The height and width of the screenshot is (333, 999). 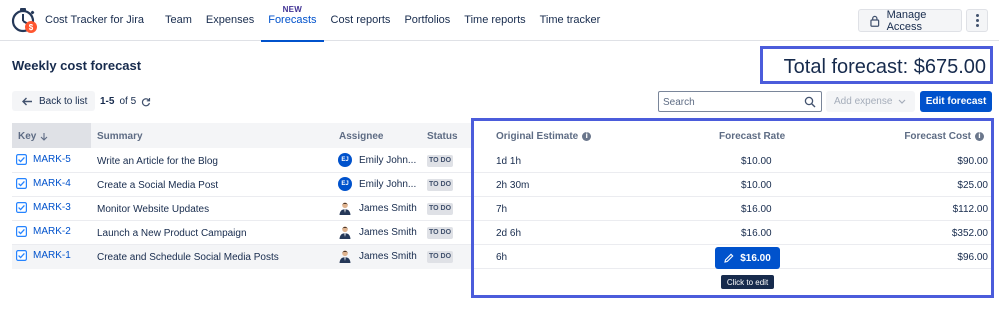 What do you see at coordinates (158, 185) in the screenshot?
I see `issue-summary: Create a Social Media Post` at bounding box center [158, 185].